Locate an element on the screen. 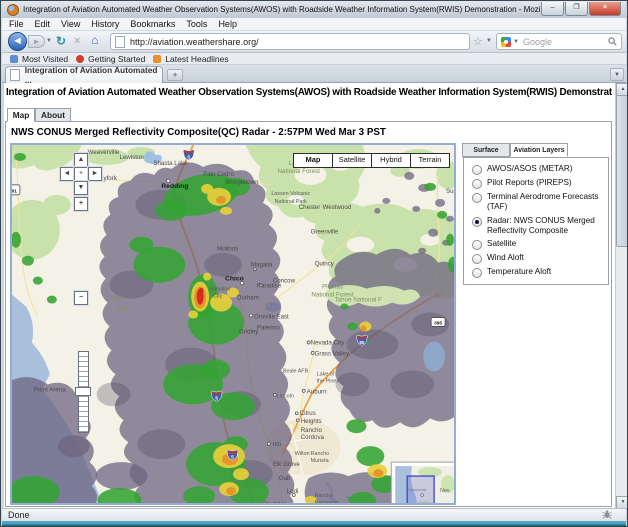 This screenshot has width=628, height=527. map-label: Calaveras is located at coordinates (327, 502).